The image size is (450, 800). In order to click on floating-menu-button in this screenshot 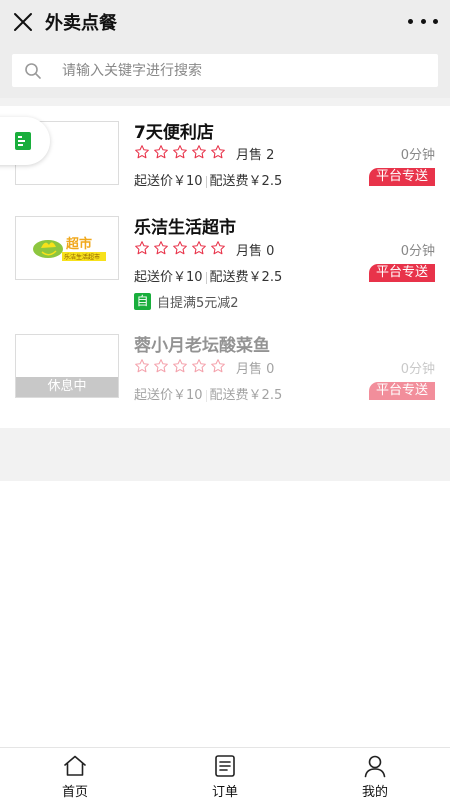, I will do `click(25, 141)`.